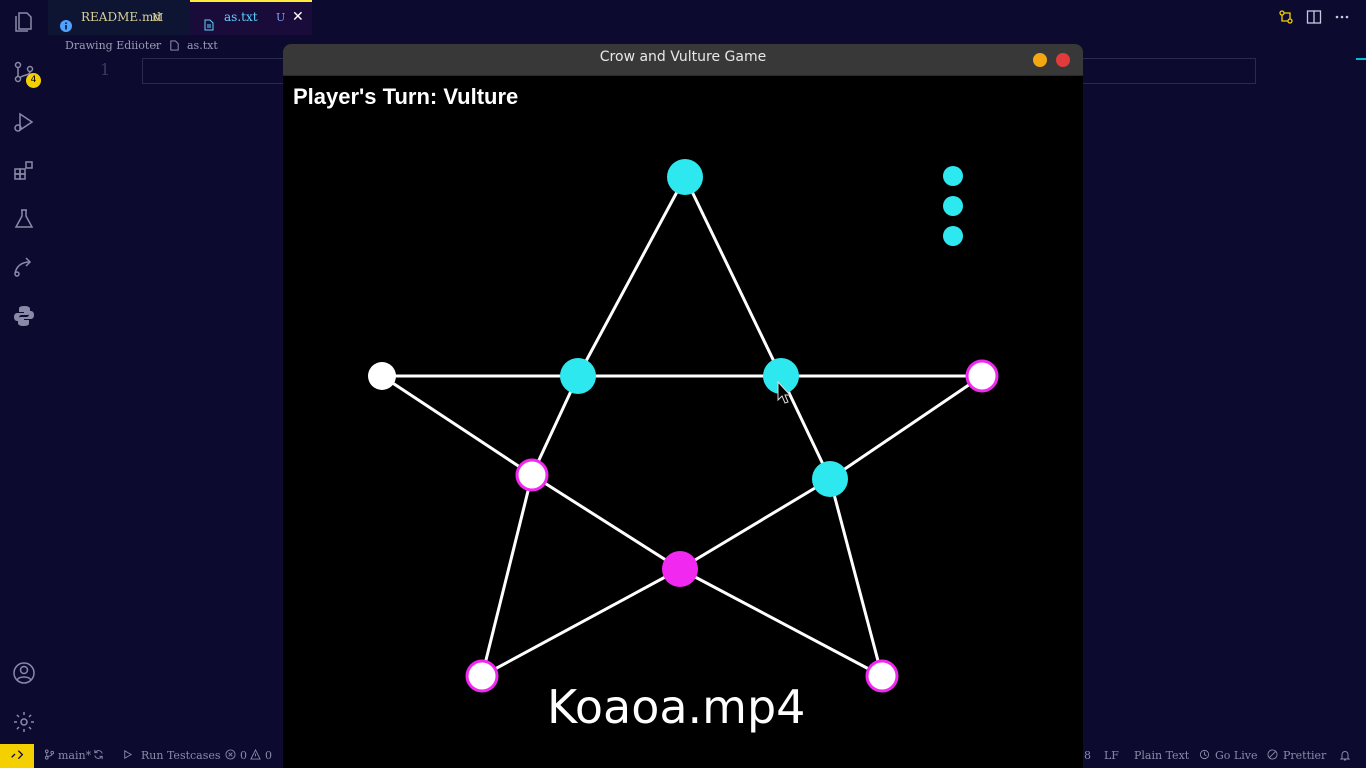 Image resolution: width=1366 pixels, height=768 pixels. I want to click on tab-readme: README.md M, so click(119, 17).